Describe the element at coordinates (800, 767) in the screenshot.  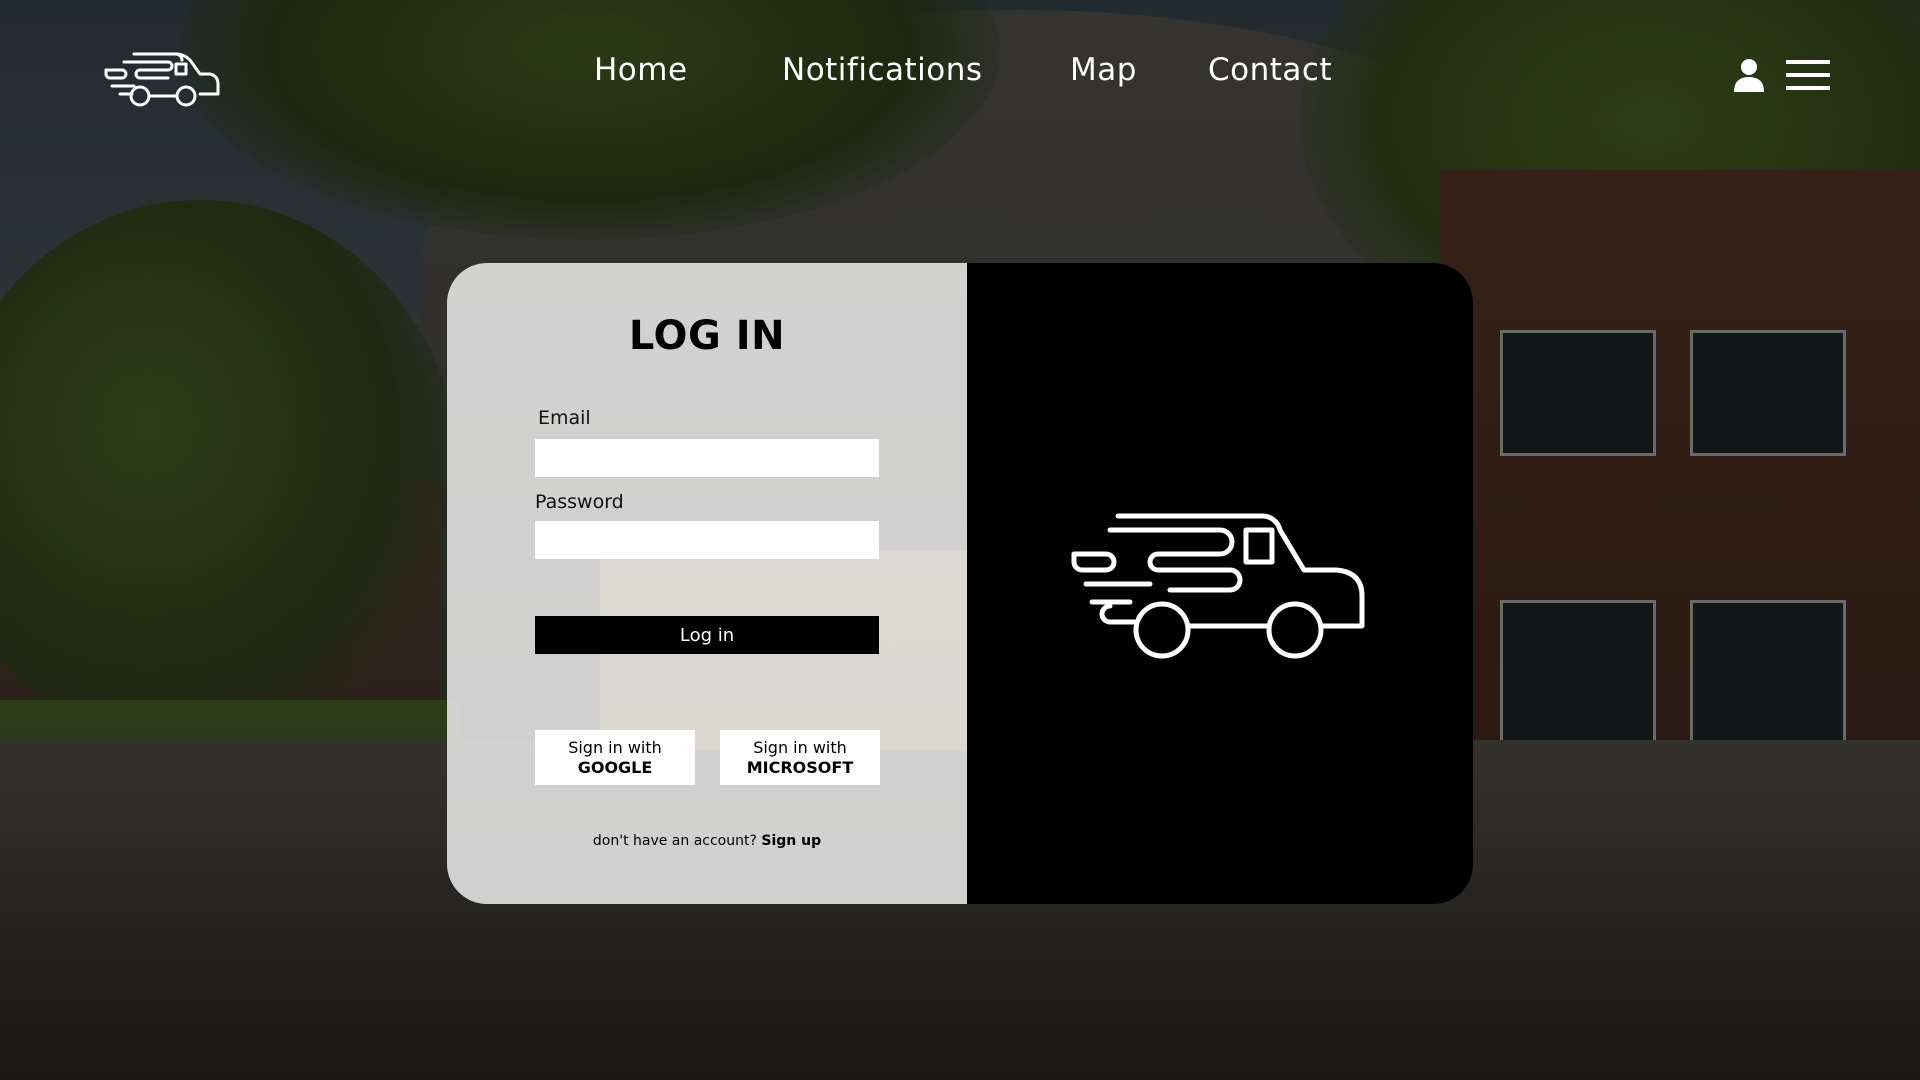
I see `microsoft-signin-line2: MICROSOFT` at that location.